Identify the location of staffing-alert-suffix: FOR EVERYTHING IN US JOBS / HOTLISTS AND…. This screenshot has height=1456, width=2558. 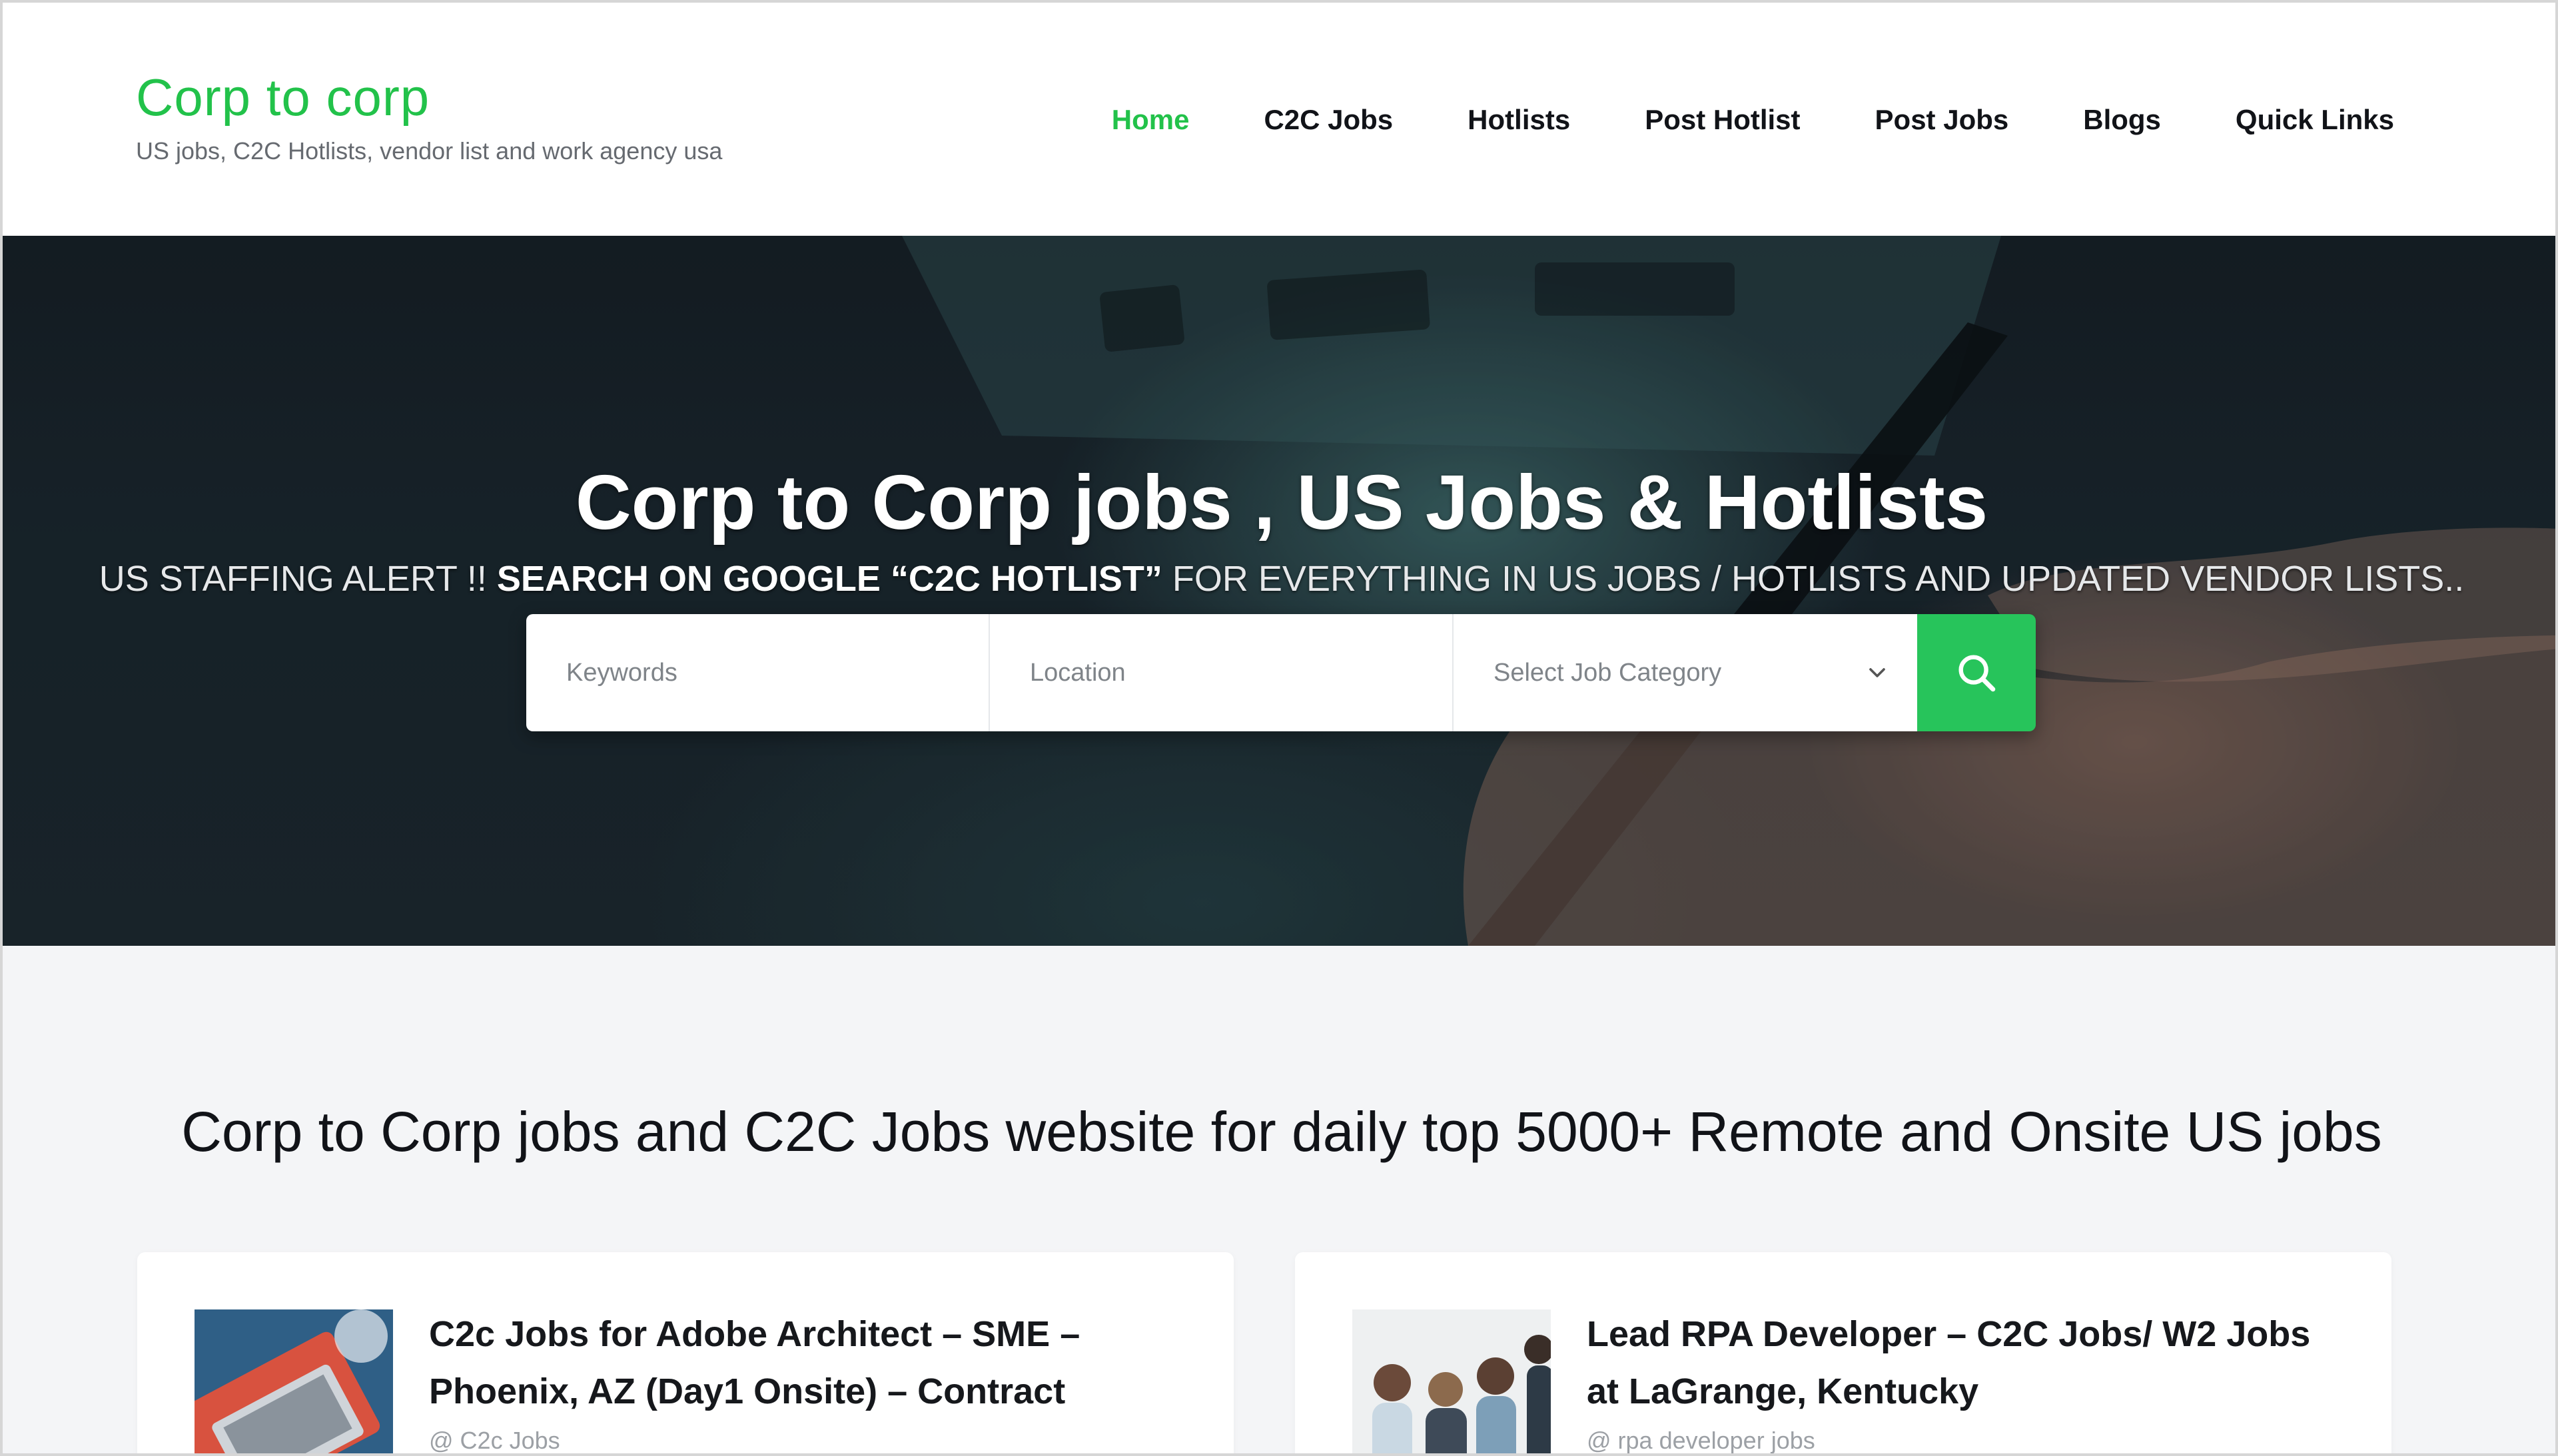
(1814, 579).